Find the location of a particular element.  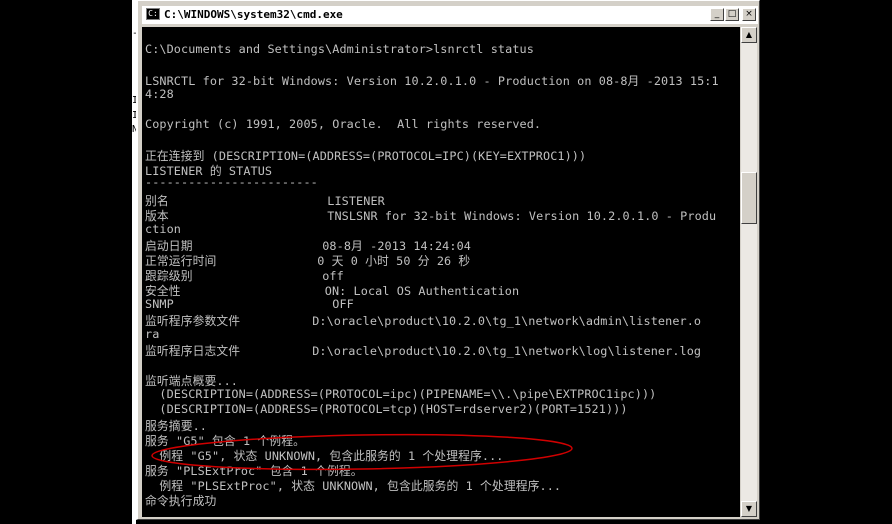

red-annotation-ellipse is located at coordinates (362, 452).